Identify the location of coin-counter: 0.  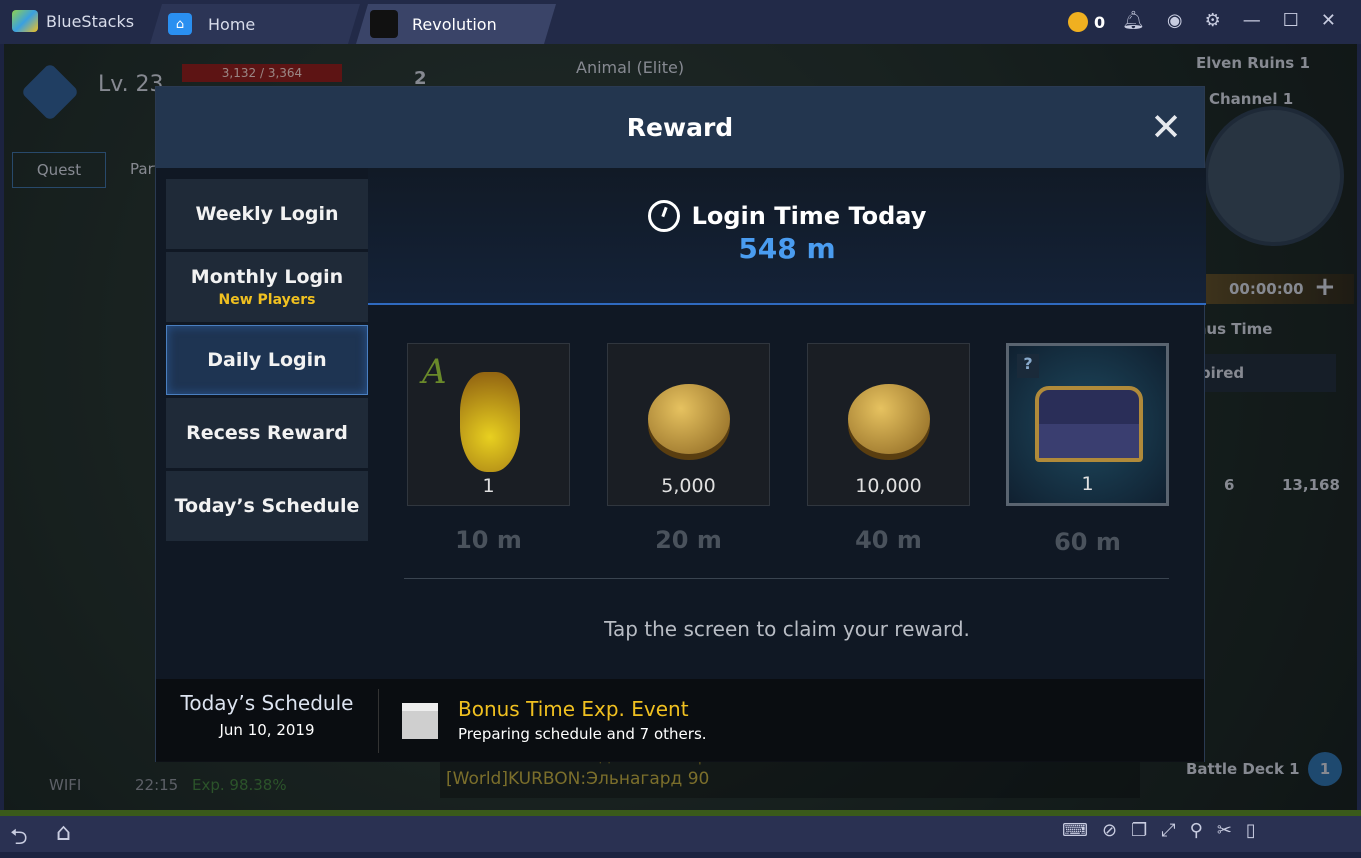
(1086, 22).